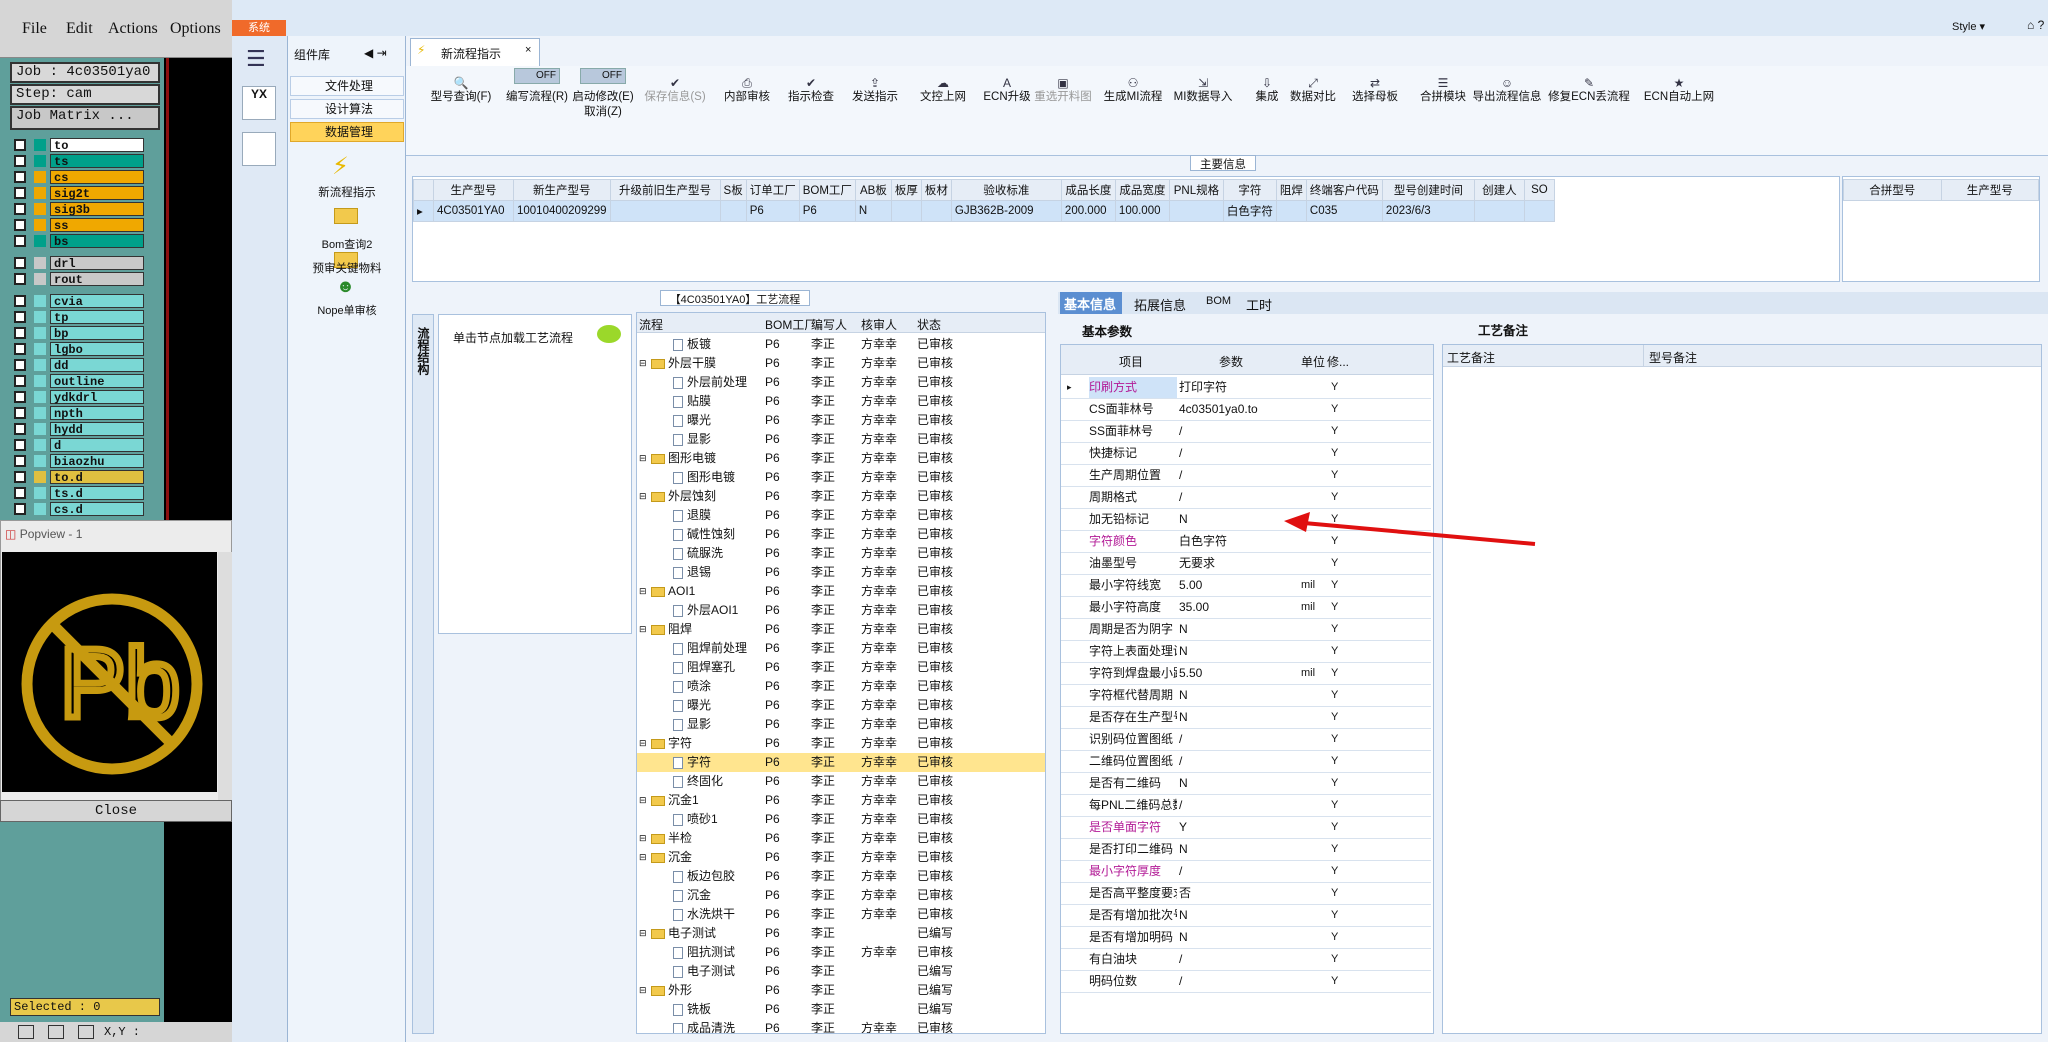  I want to click on tree-row: 沉金 P6 李正 方幸幸 已审核, so click(841, 895).